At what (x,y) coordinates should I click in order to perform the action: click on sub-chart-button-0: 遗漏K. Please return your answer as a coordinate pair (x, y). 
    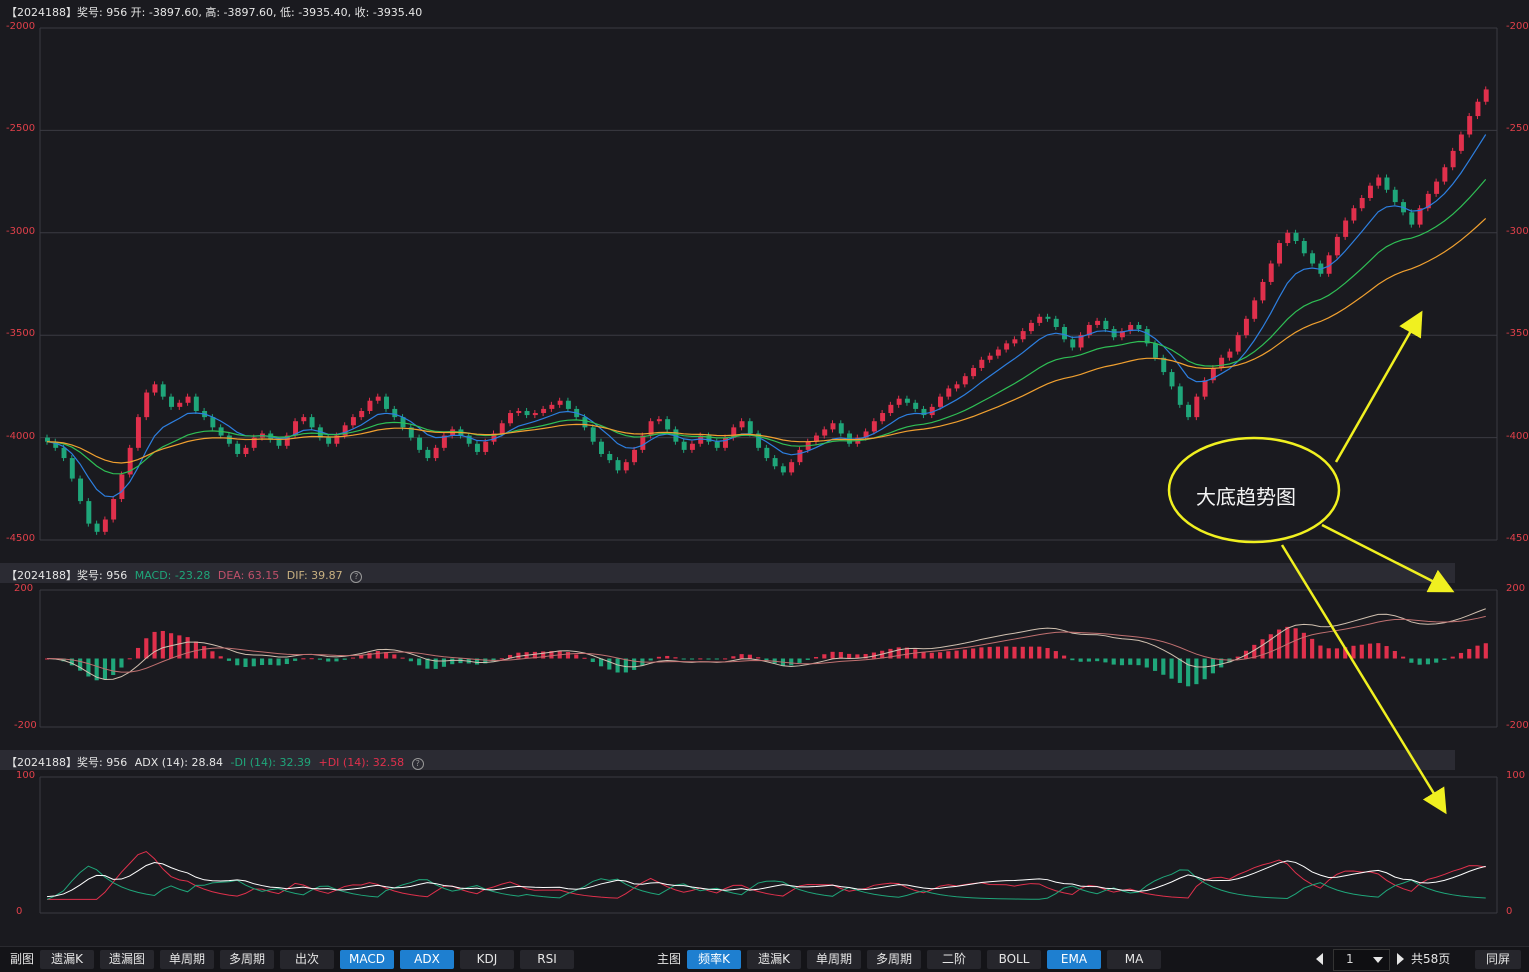
    Looking at the image, I should click on (67, 959).